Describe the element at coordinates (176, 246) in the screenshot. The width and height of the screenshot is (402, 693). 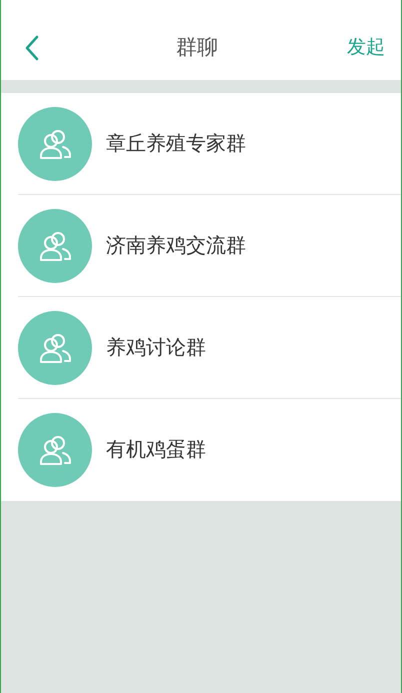
I see `group-name: 济南养鸡交流群` at that location.